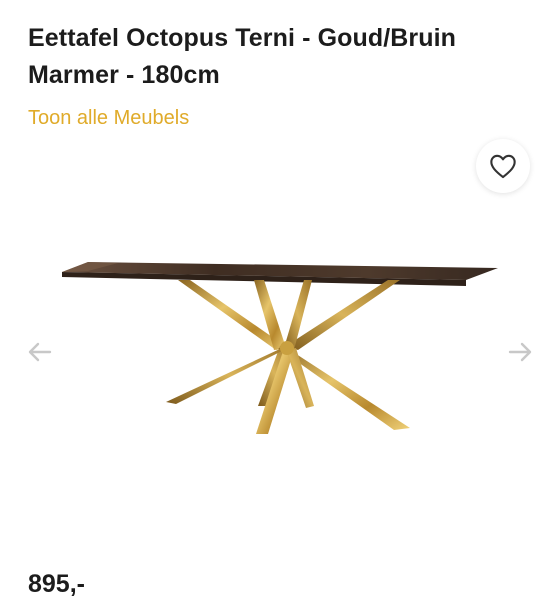  What do you see at coordinates (56, 584) in the screenshot?
I see `product-price: 895,-` at bounding box center [56, 584].